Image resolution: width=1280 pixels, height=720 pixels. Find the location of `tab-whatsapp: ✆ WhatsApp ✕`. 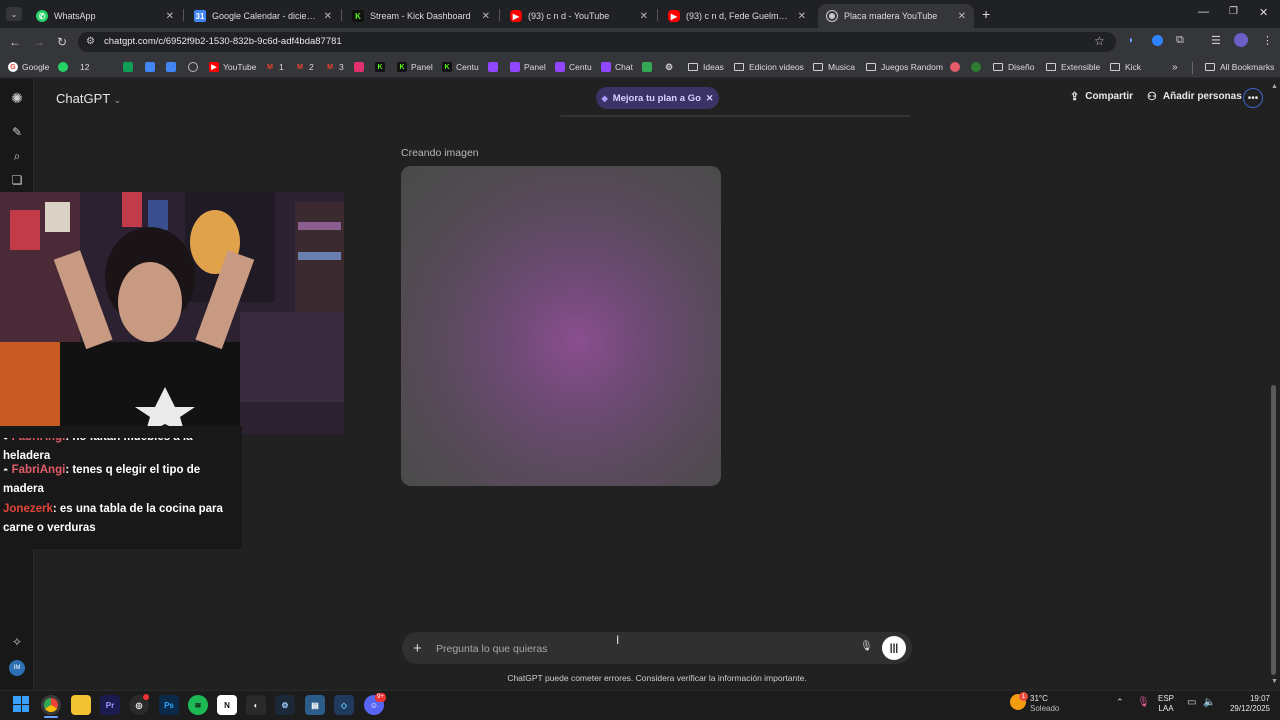

tab-whatsapp: ✆ WhatsApp ✕ is located at coordinates (105, 16).